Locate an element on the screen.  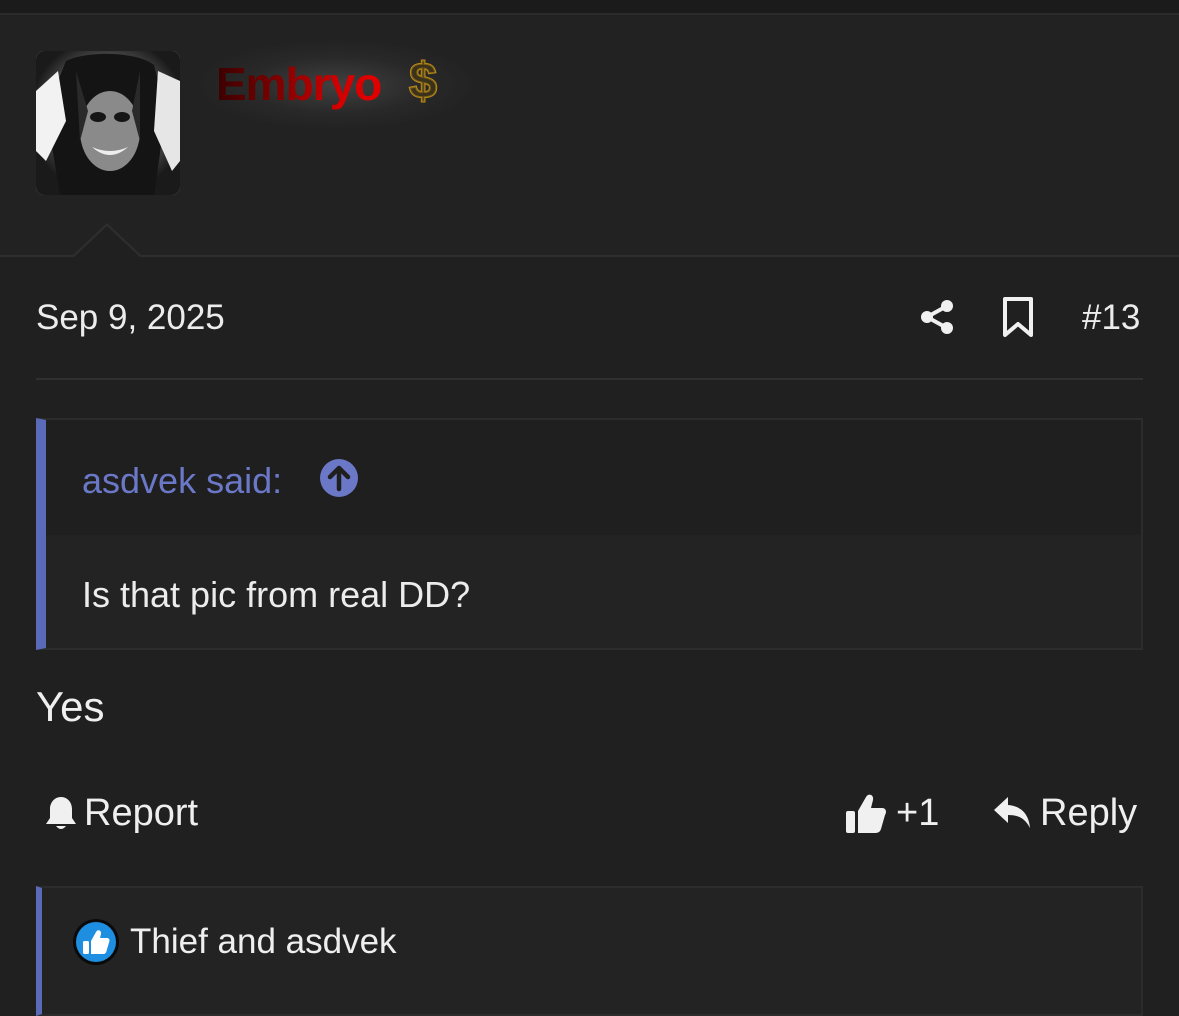
post-date: Sep 9, 2025 is located at coordinates (130, 318).